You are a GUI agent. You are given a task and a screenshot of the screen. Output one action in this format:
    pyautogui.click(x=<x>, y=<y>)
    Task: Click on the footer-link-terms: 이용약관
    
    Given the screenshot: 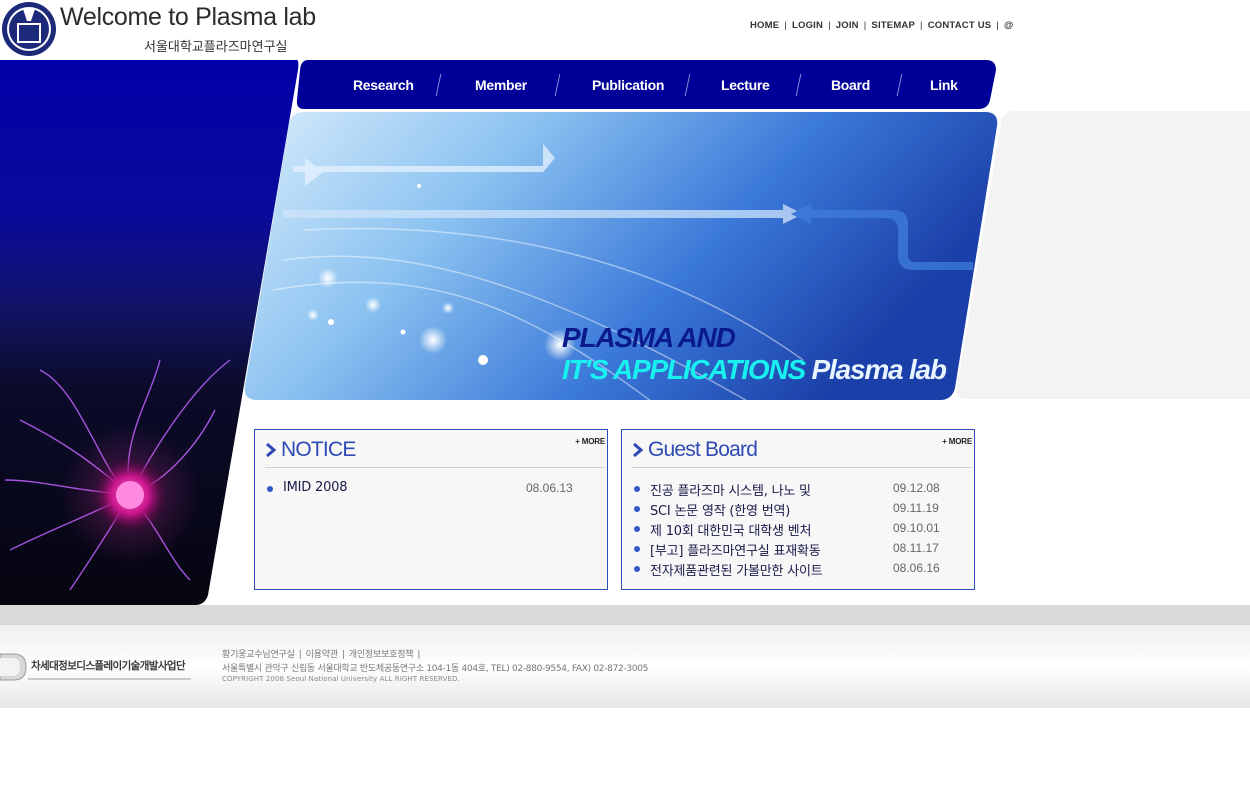 What is the action you would take?
    pyautogui.click(x=322, y=655)
    